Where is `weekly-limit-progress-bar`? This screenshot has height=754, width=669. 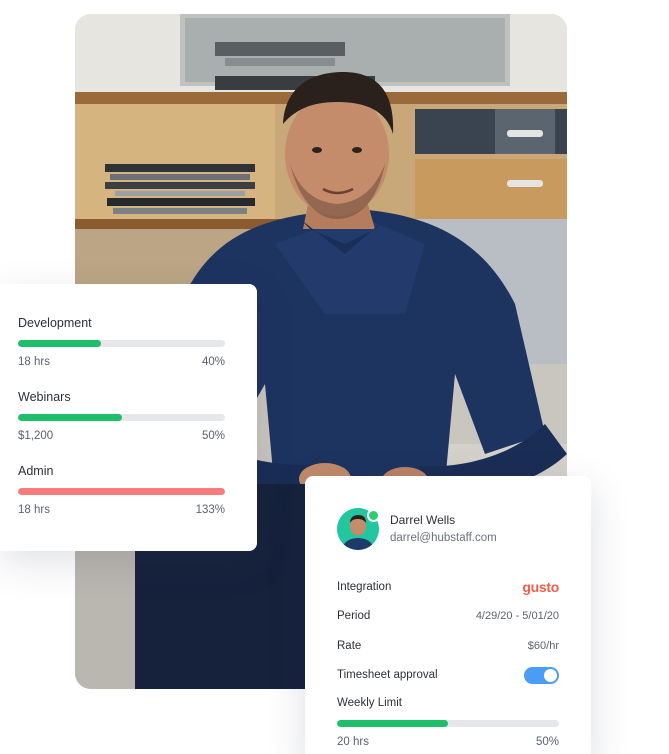 weekly-limit-progress-bar is located at coordinates (448, 723).